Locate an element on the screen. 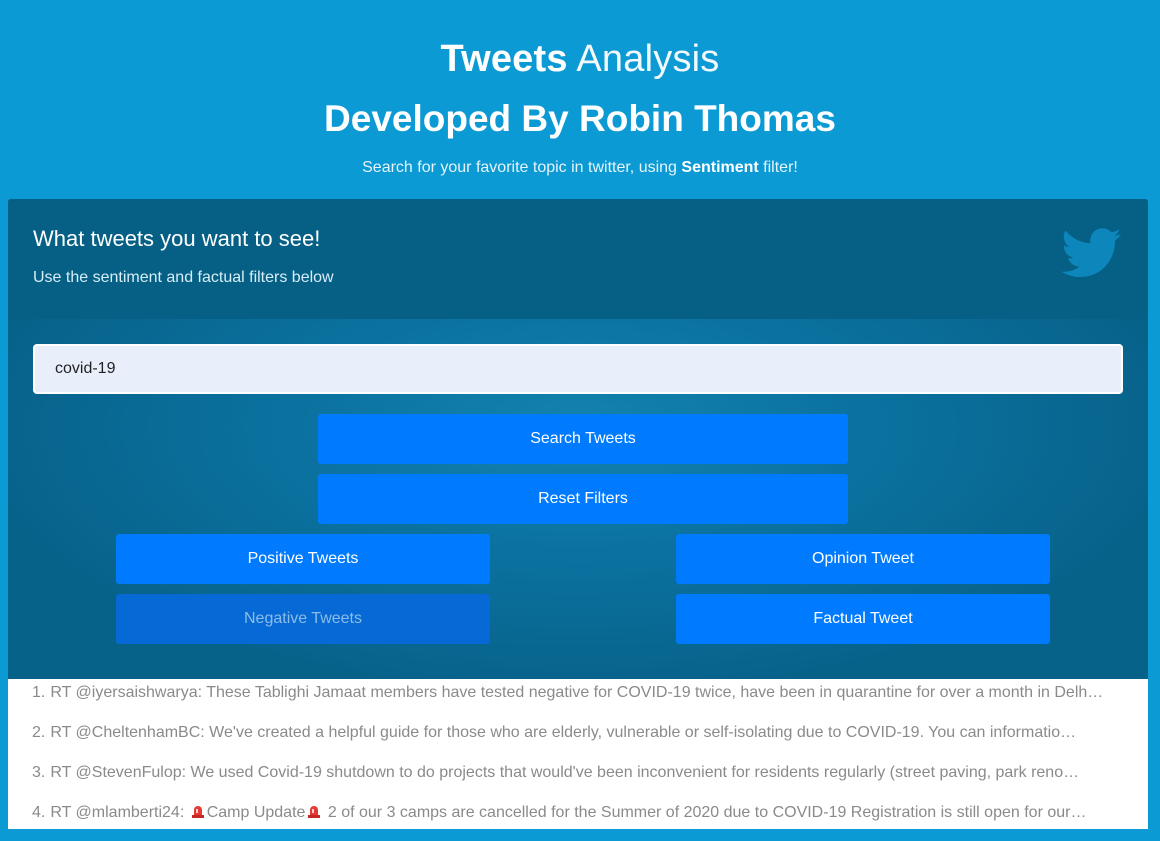 Image resolution: width=1160 pixels, height=841 pixels. title-bold: Tweets is located at coordinates (504, 59).